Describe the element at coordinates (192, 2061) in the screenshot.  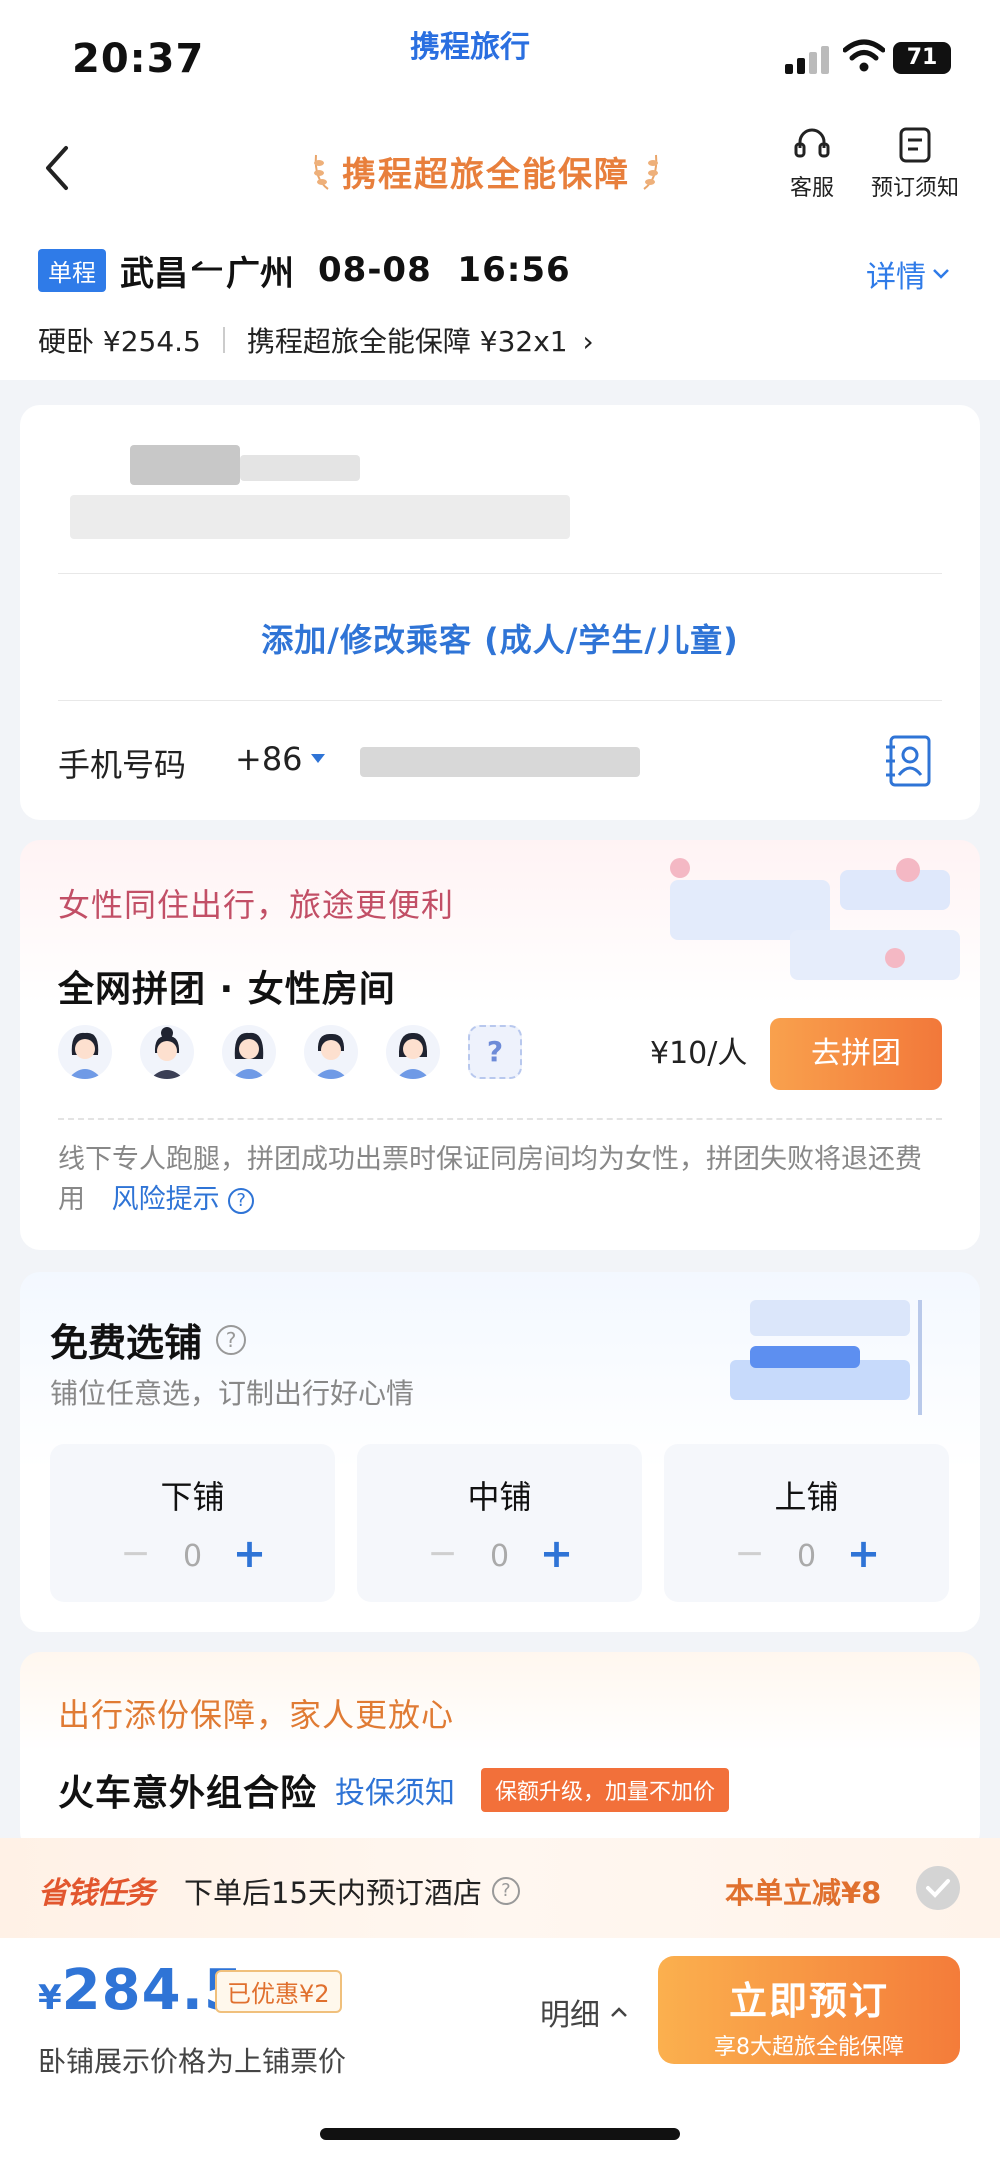
I see `price-note: 卧铺展示价格为上铺票价` at that location.